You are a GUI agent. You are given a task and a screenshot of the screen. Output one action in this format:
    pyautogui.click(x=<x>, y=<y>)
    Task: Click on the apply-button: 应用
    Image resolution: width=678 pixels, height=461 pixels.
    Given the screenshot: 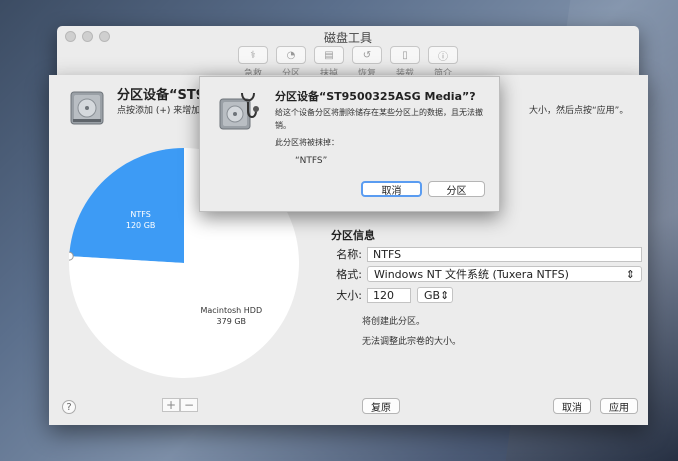 What is the action you would take?
    pyautogui.click(x=619, y=406)
    